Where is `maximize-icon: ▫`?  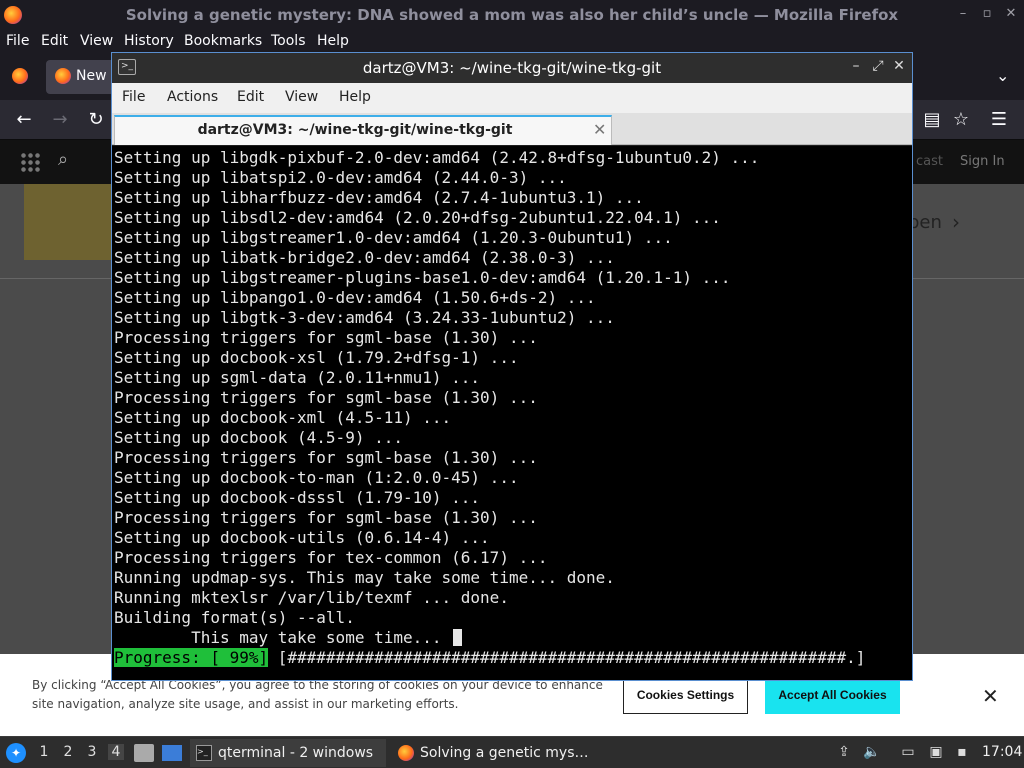 maximize-icon: ▫ is located at coordinates (987, 14).